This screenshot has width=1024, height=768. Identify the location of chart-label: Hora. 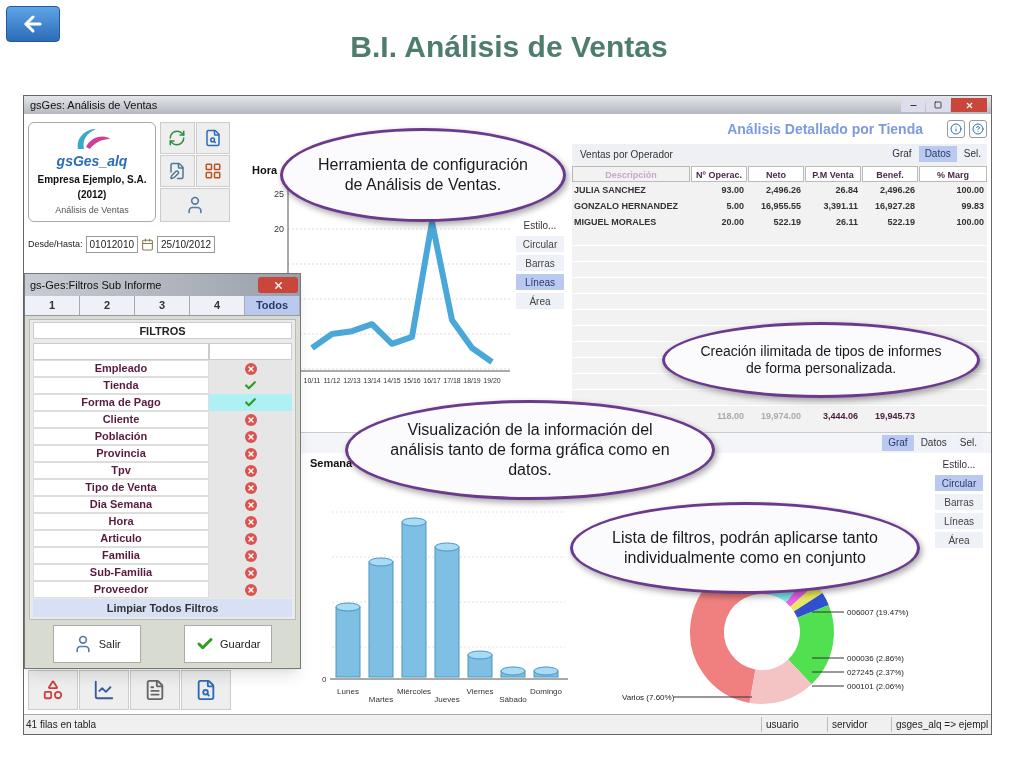
(264, 170).